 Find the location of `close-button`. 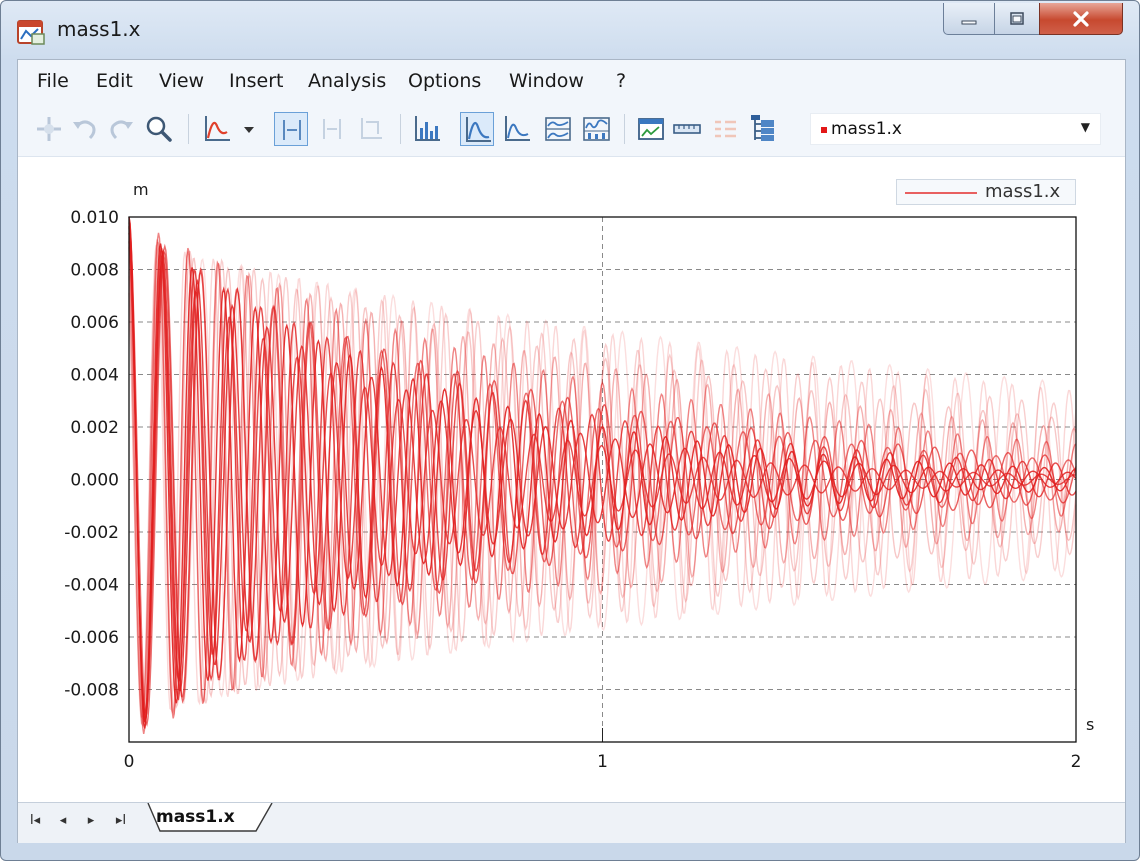

close-button is located at coordinates (1081, 19).